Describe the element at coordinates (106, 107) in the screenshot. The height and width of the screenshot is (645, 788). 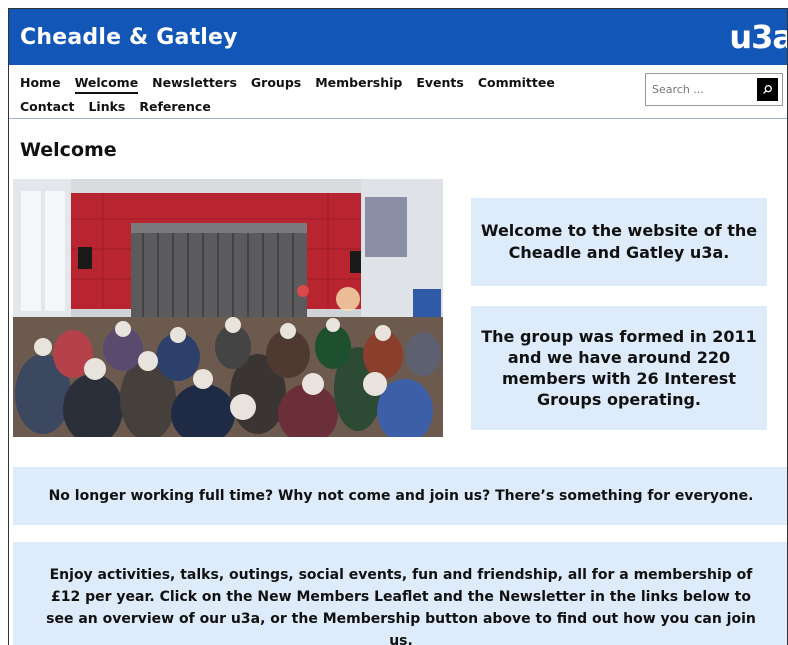
I see `nav-links: Links` at that location.